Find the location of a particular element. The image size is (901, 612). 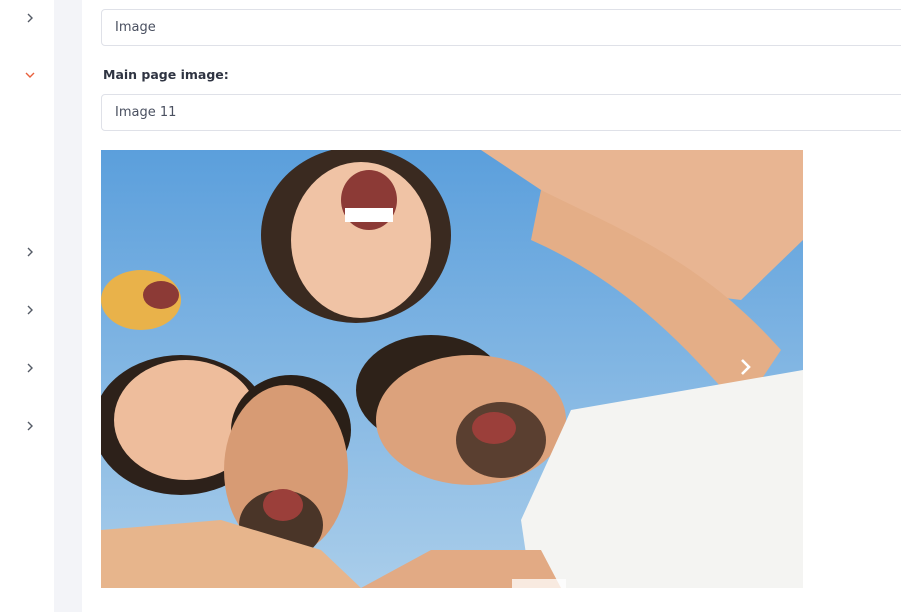

main-page-image-select-value: Image 11 is located at coordinates (146, 112).